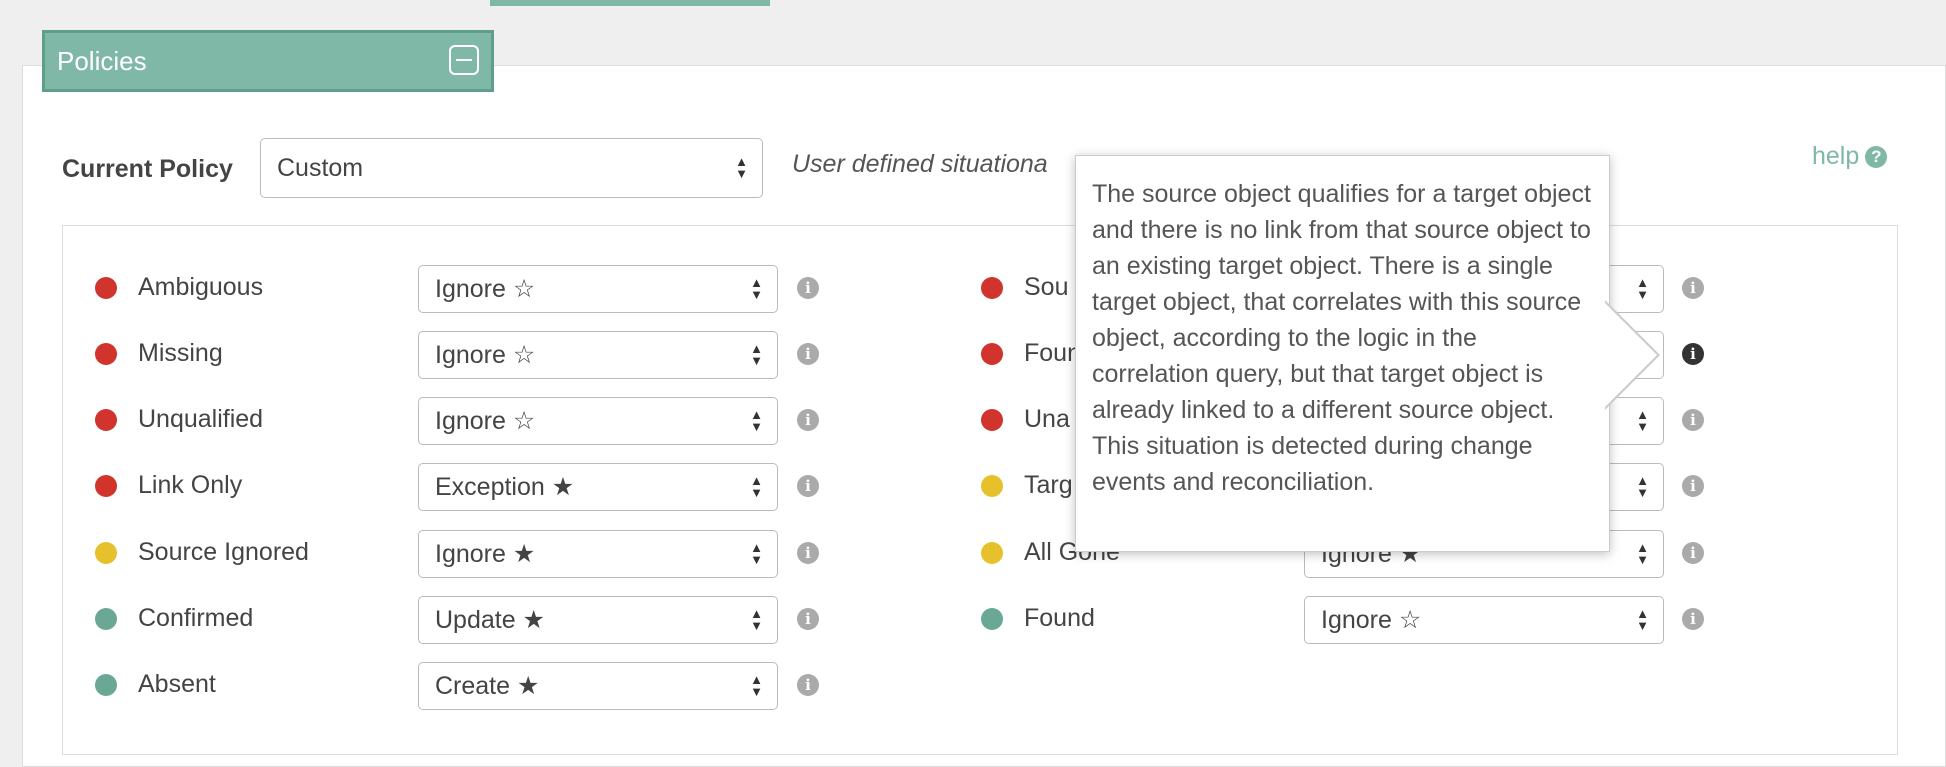 This screenshot has height=767, width=1946. Describe the element at coordinates (196, 618) in the screenshot. I see `situation-label: Confirmed` at that location.